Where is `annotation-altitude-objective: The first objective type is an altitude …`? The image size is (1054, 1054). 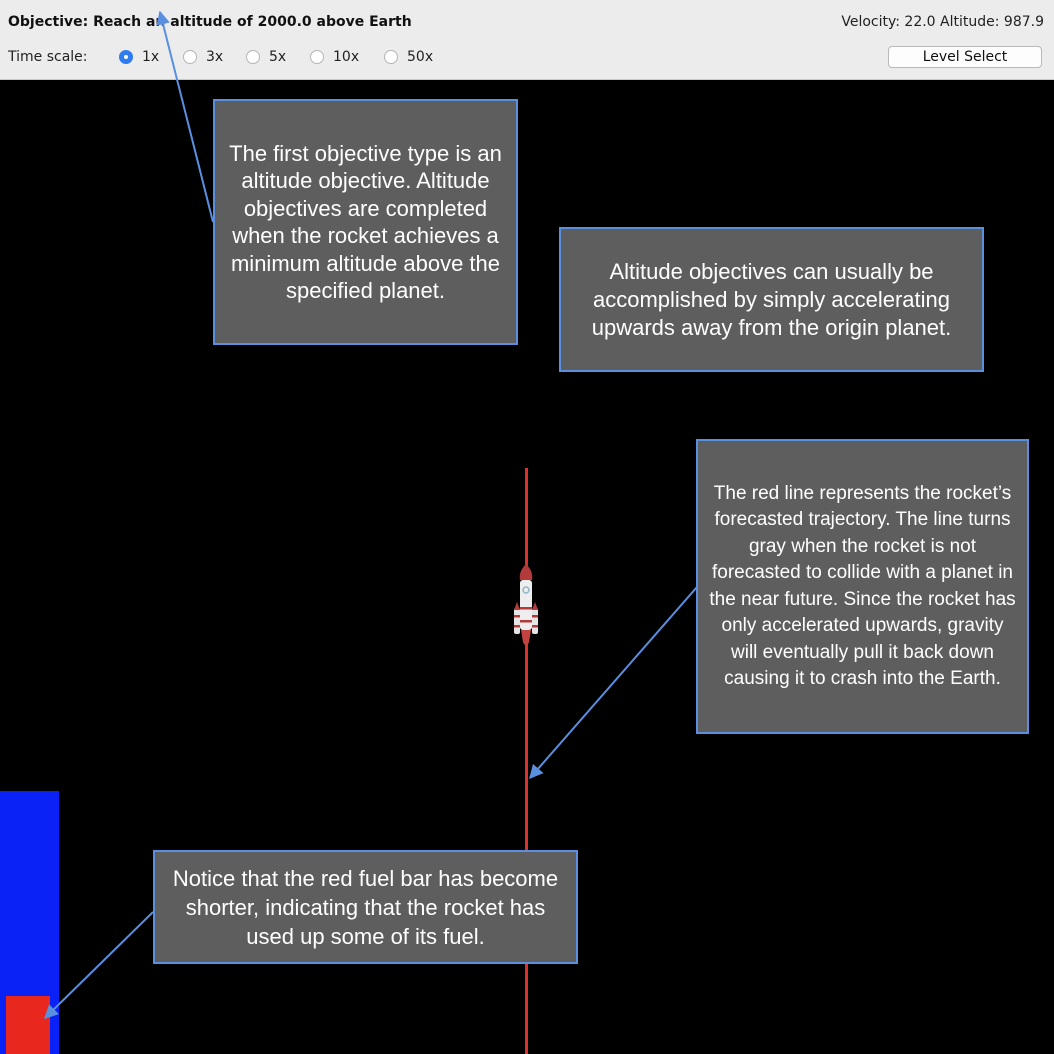
annotation-altitude-objective: The first objective type is an altitude … is located at coordinates (365, 222).